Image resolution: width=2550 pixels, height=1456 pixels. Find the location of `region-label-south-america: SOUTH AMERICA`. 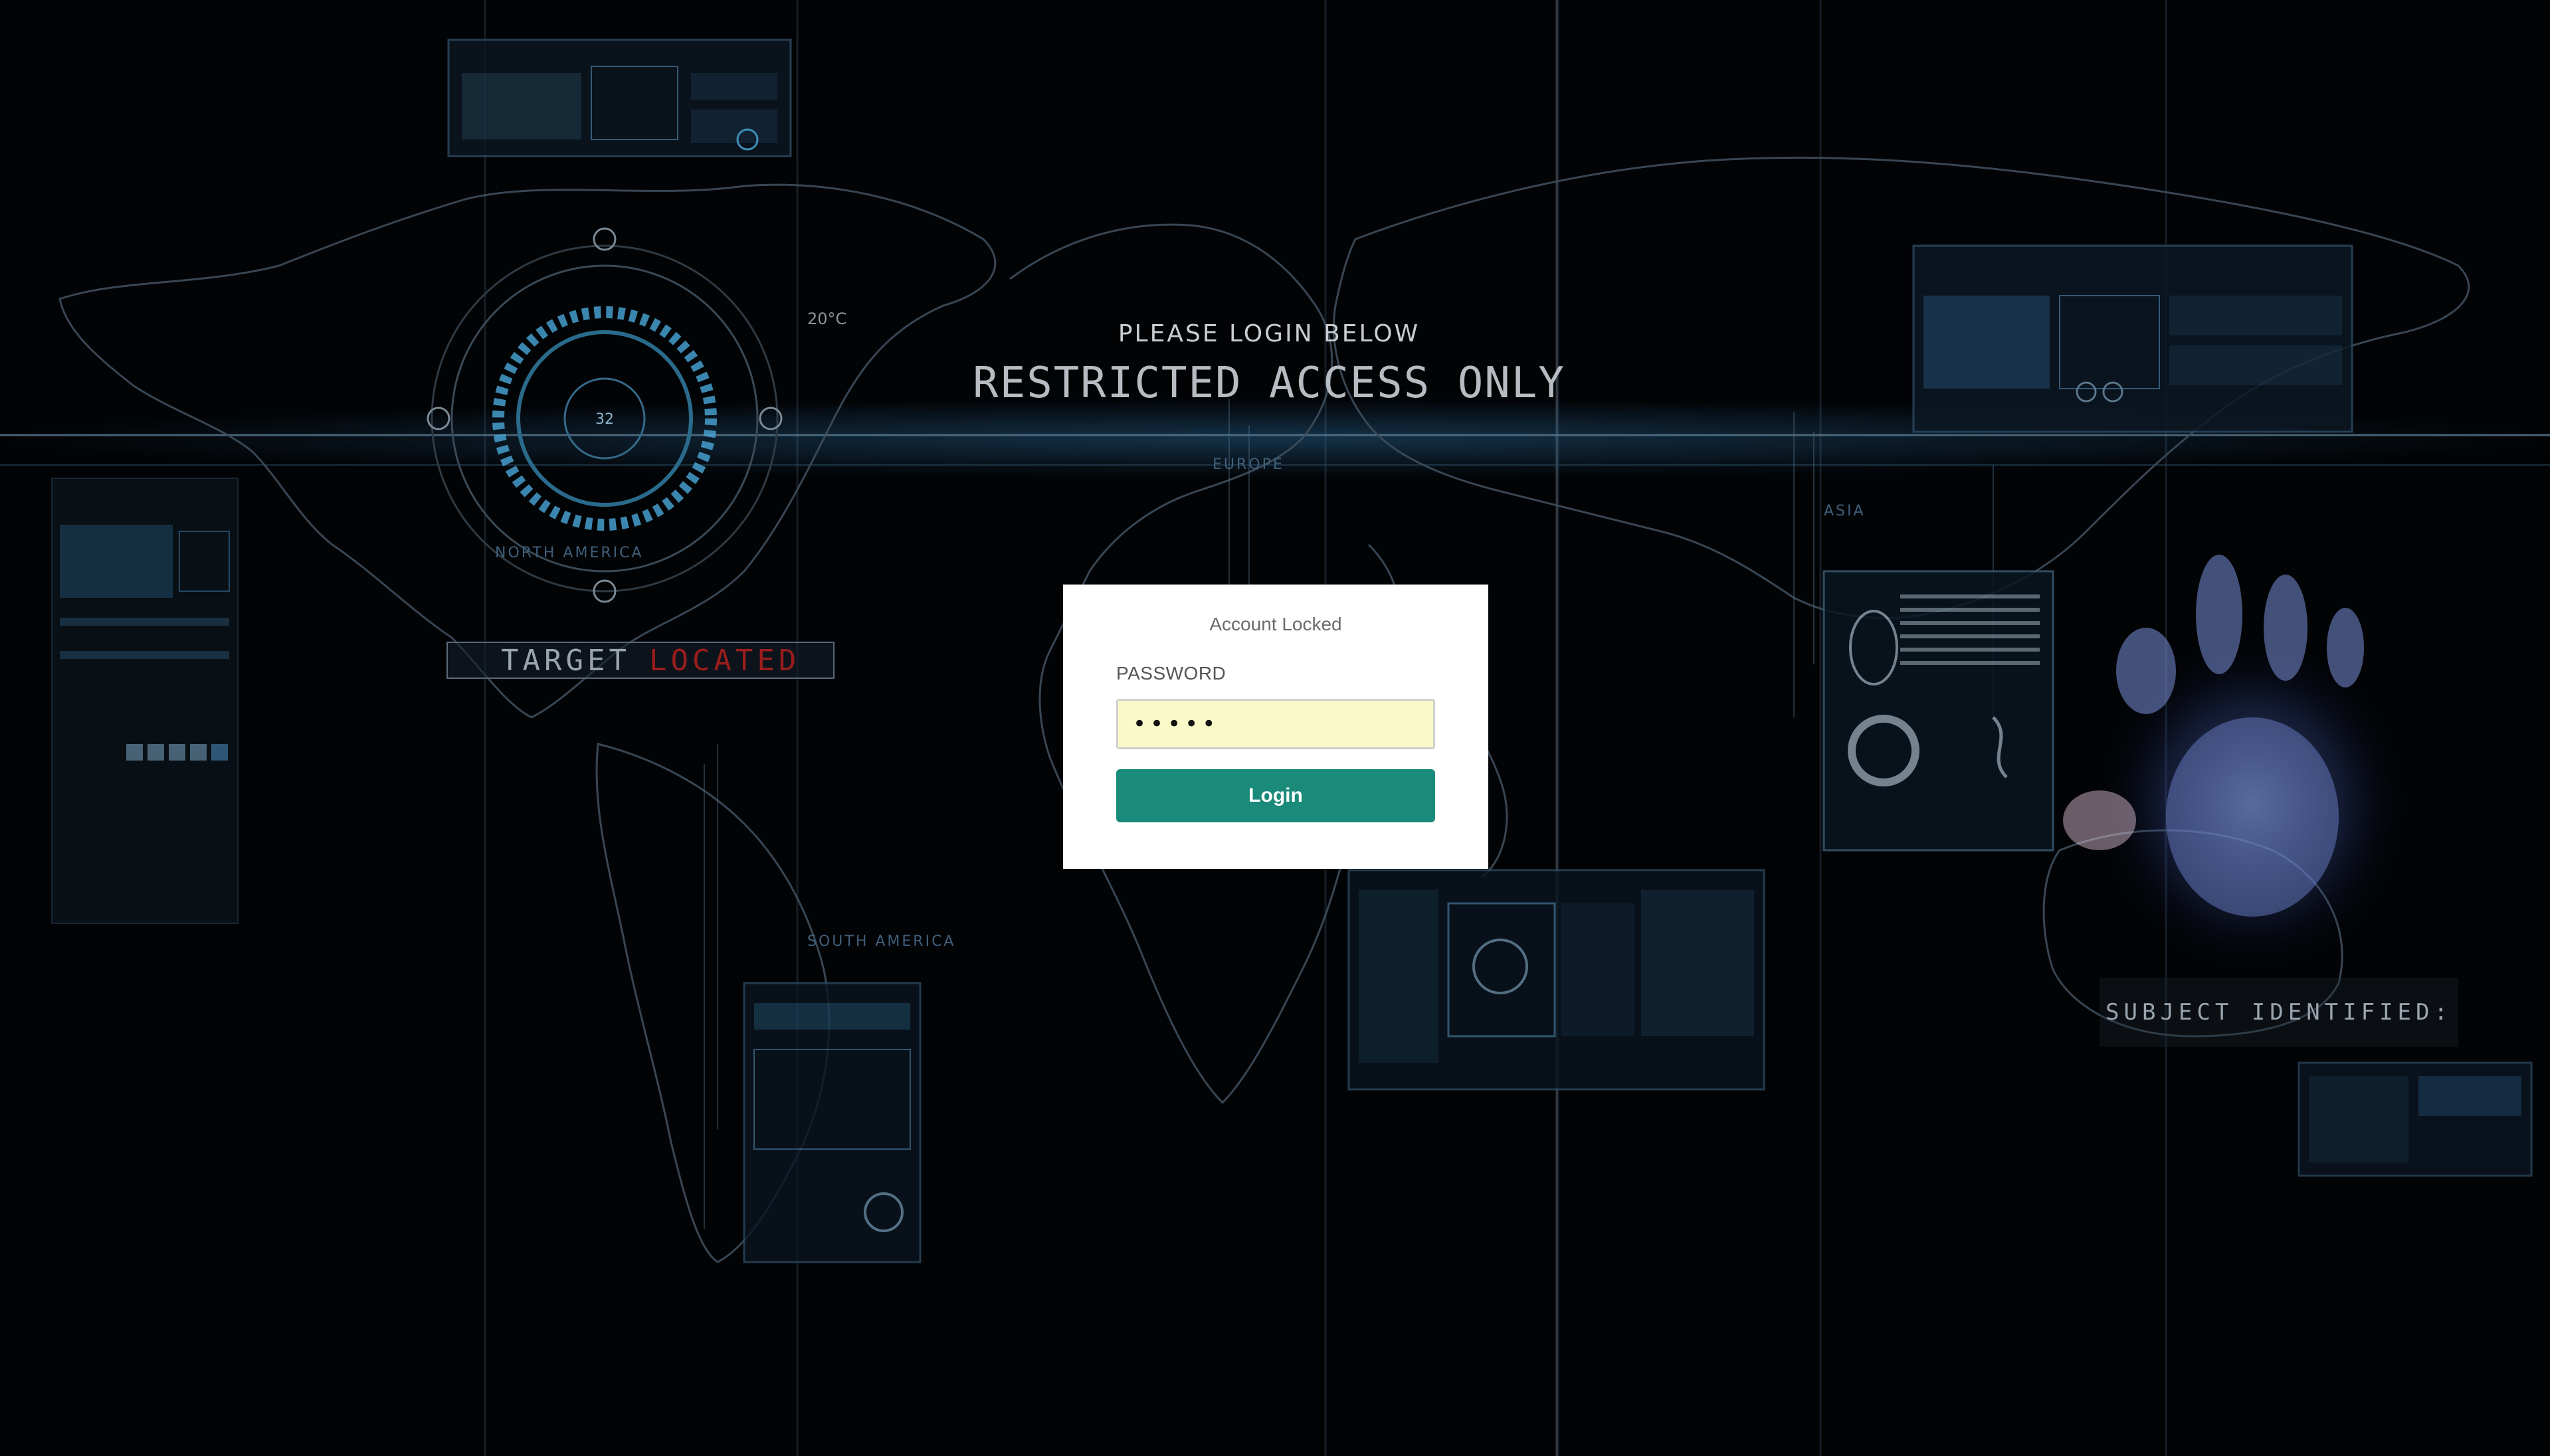

region-label-south-america: SOUTH AMERICA is located at coordinates (881, 941).